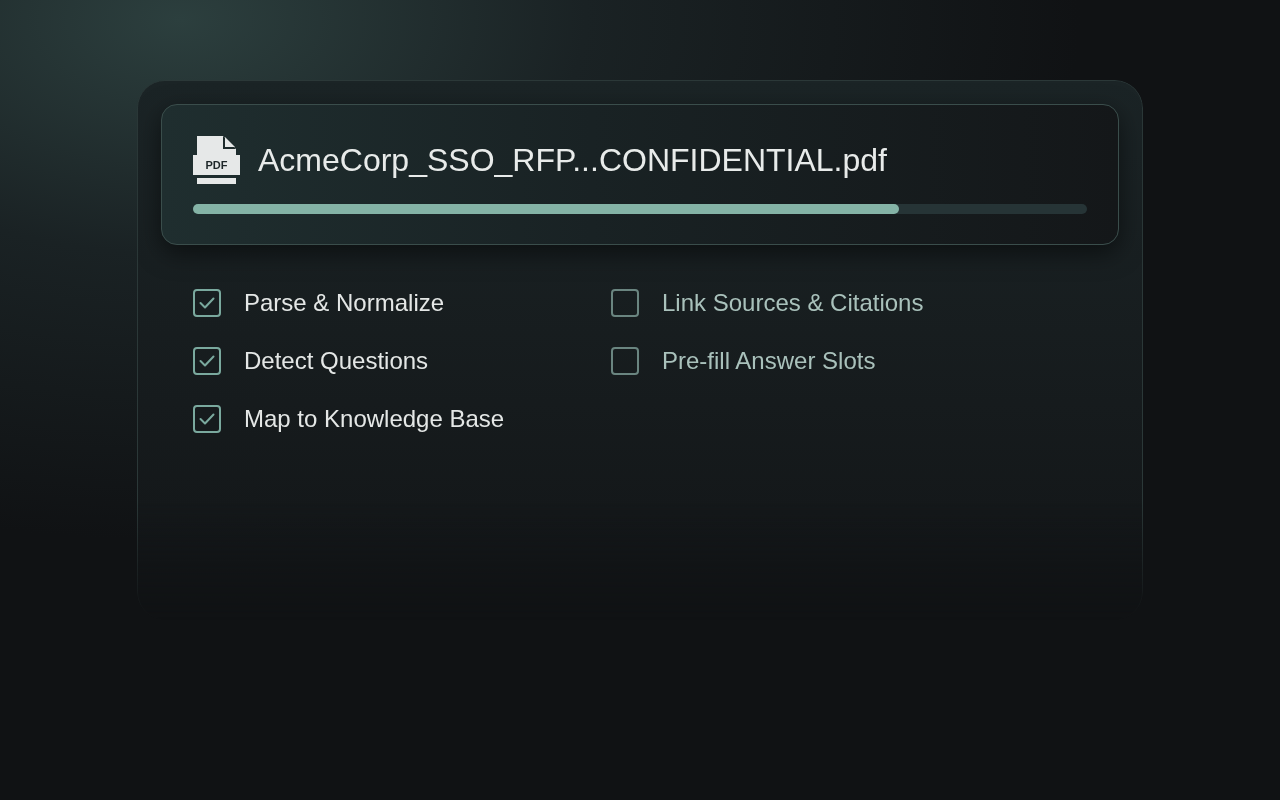 The height and width of the screenshot is (800, 1280). I want to click on step-label: Pre-fill Answer Slots, so click(769, 361).